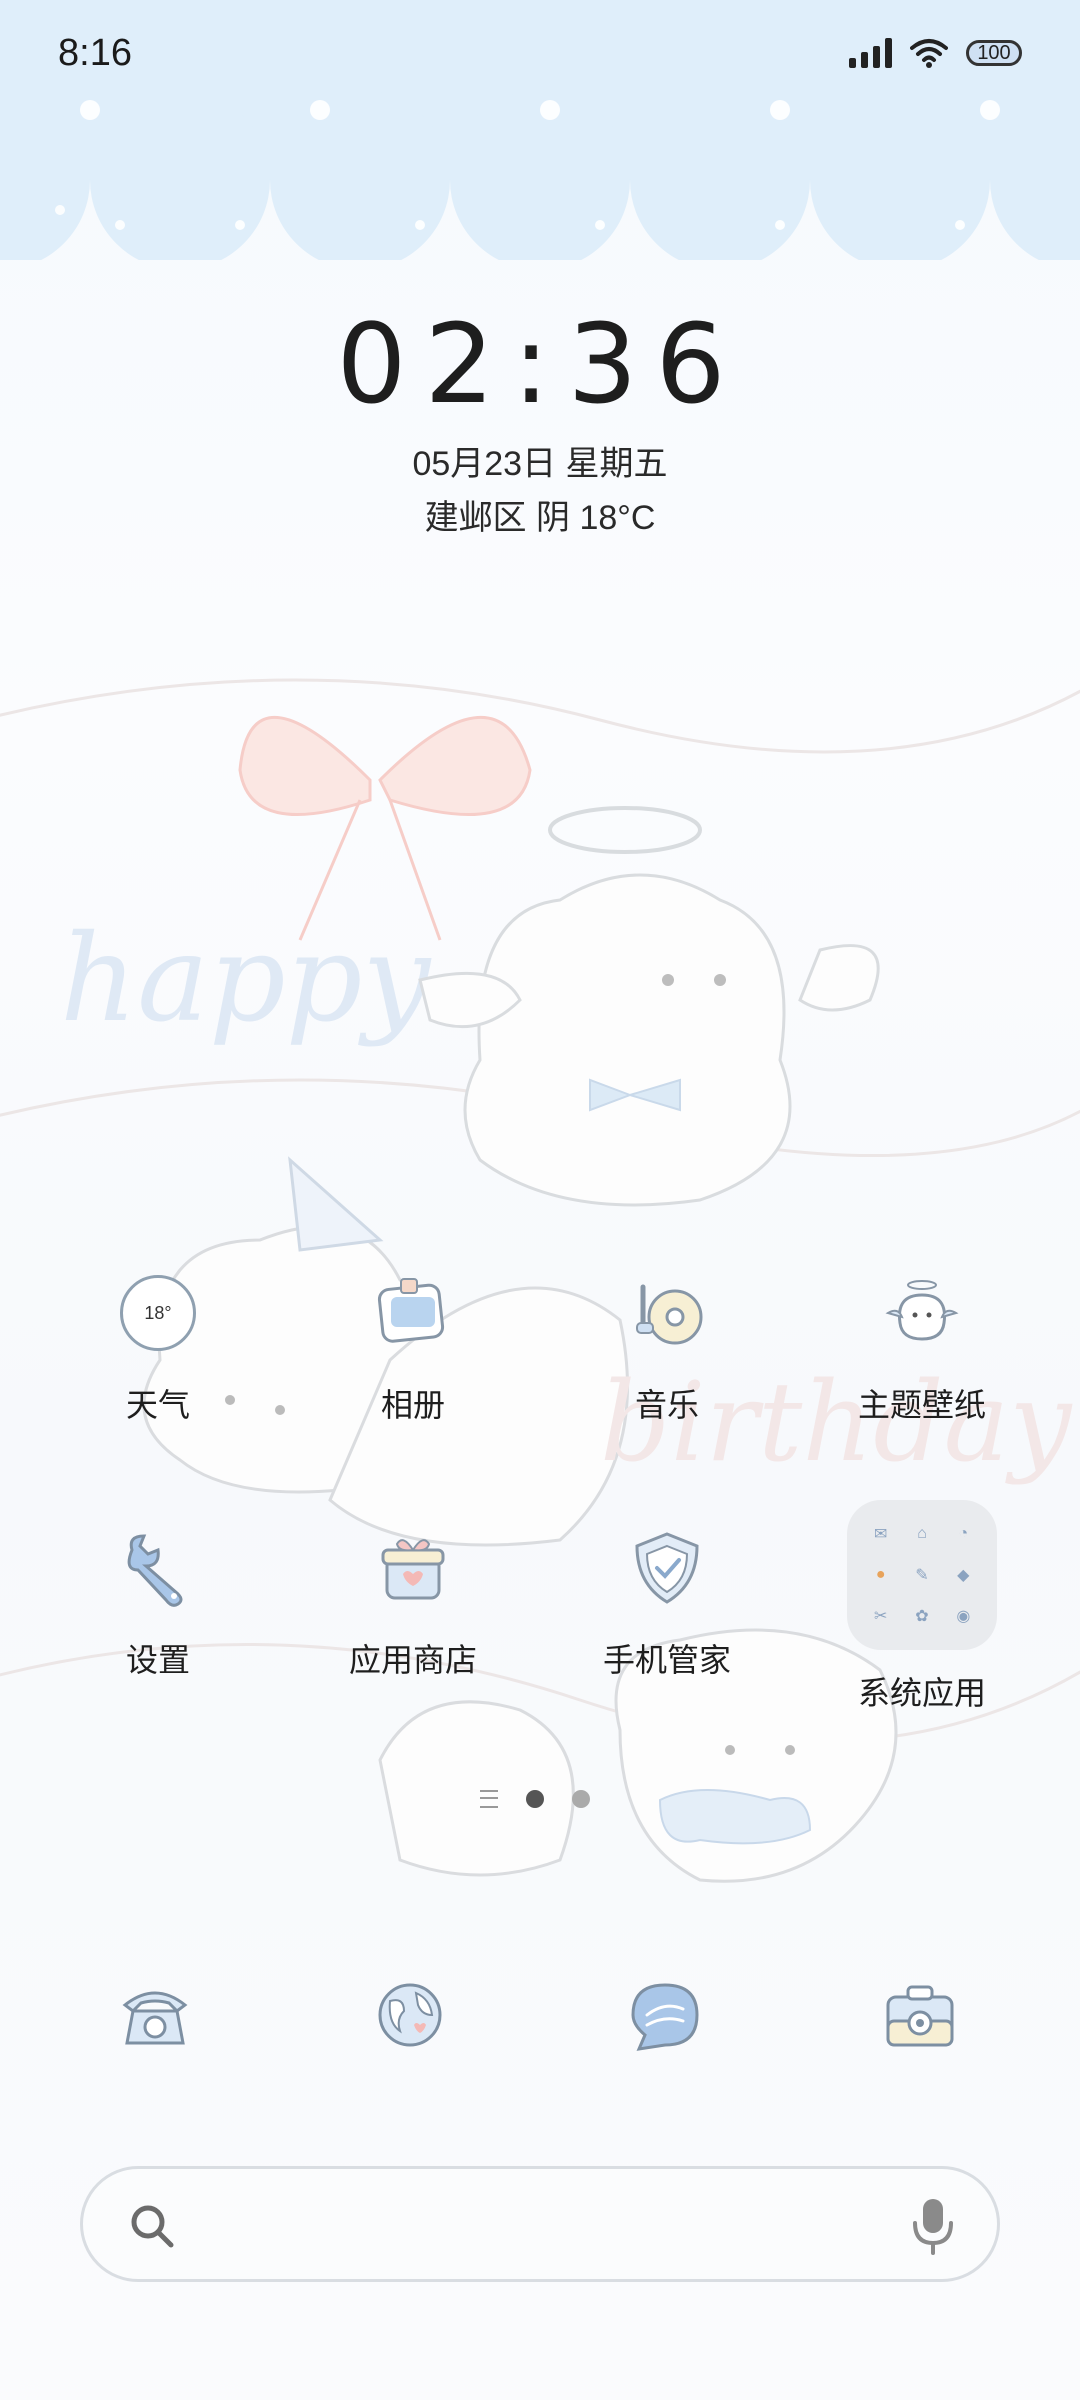 The width and height of the screenshot is (1080, 2400). I want to click on settings-icon, so click(158, 1568).